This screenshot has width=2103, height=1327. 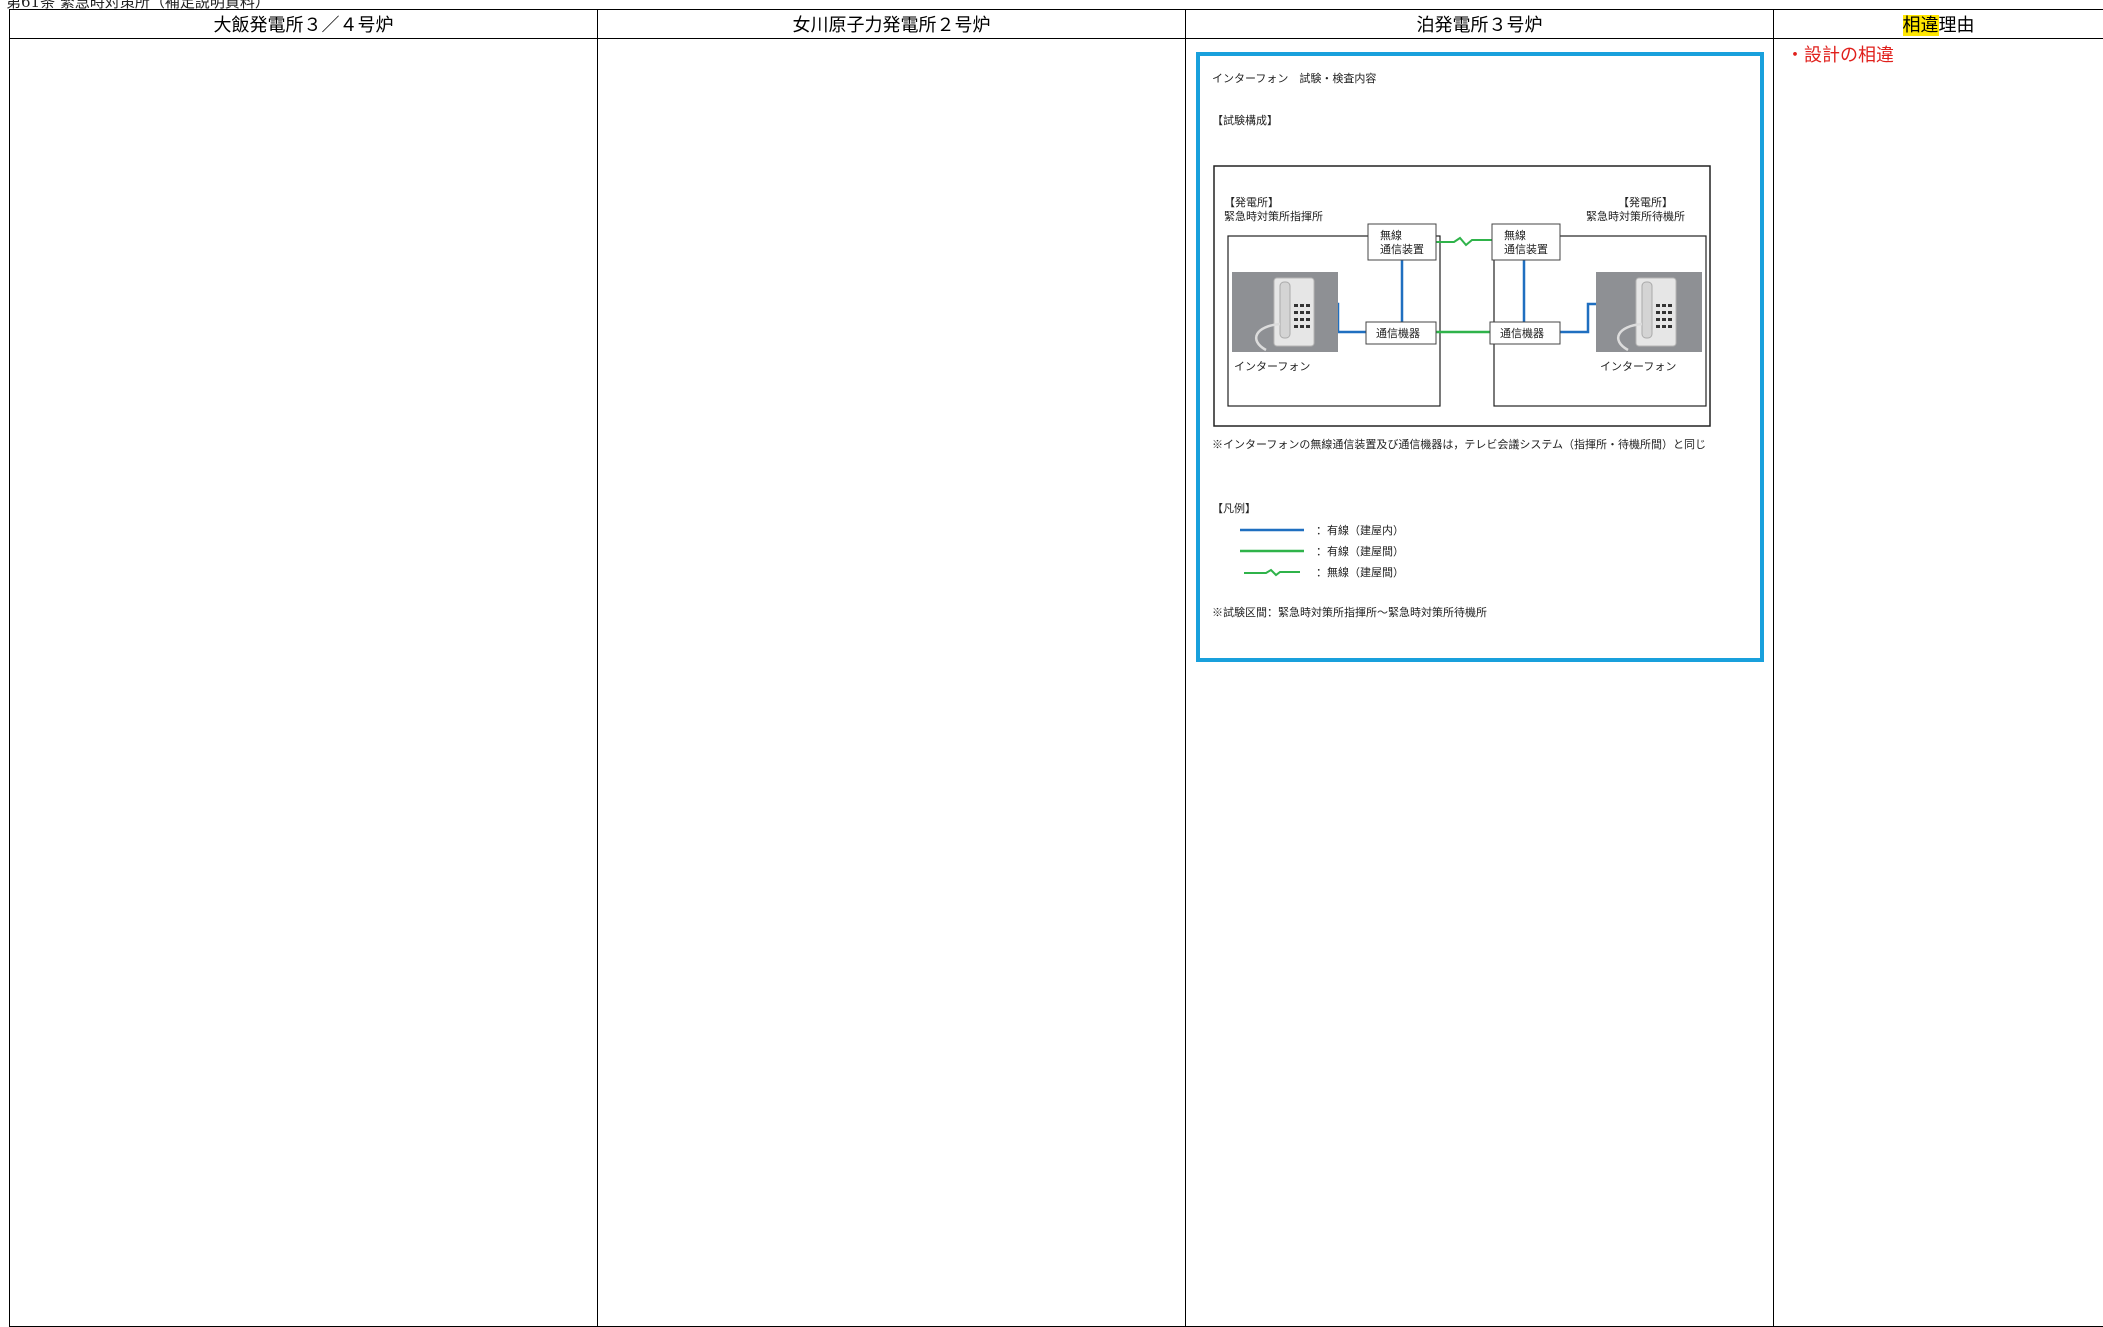 What do you see at coordinates (1479, 24) in the screenshot?
I see `column-header-tomari: 泊発電所３号炉` at bounding box center [1479, 24].